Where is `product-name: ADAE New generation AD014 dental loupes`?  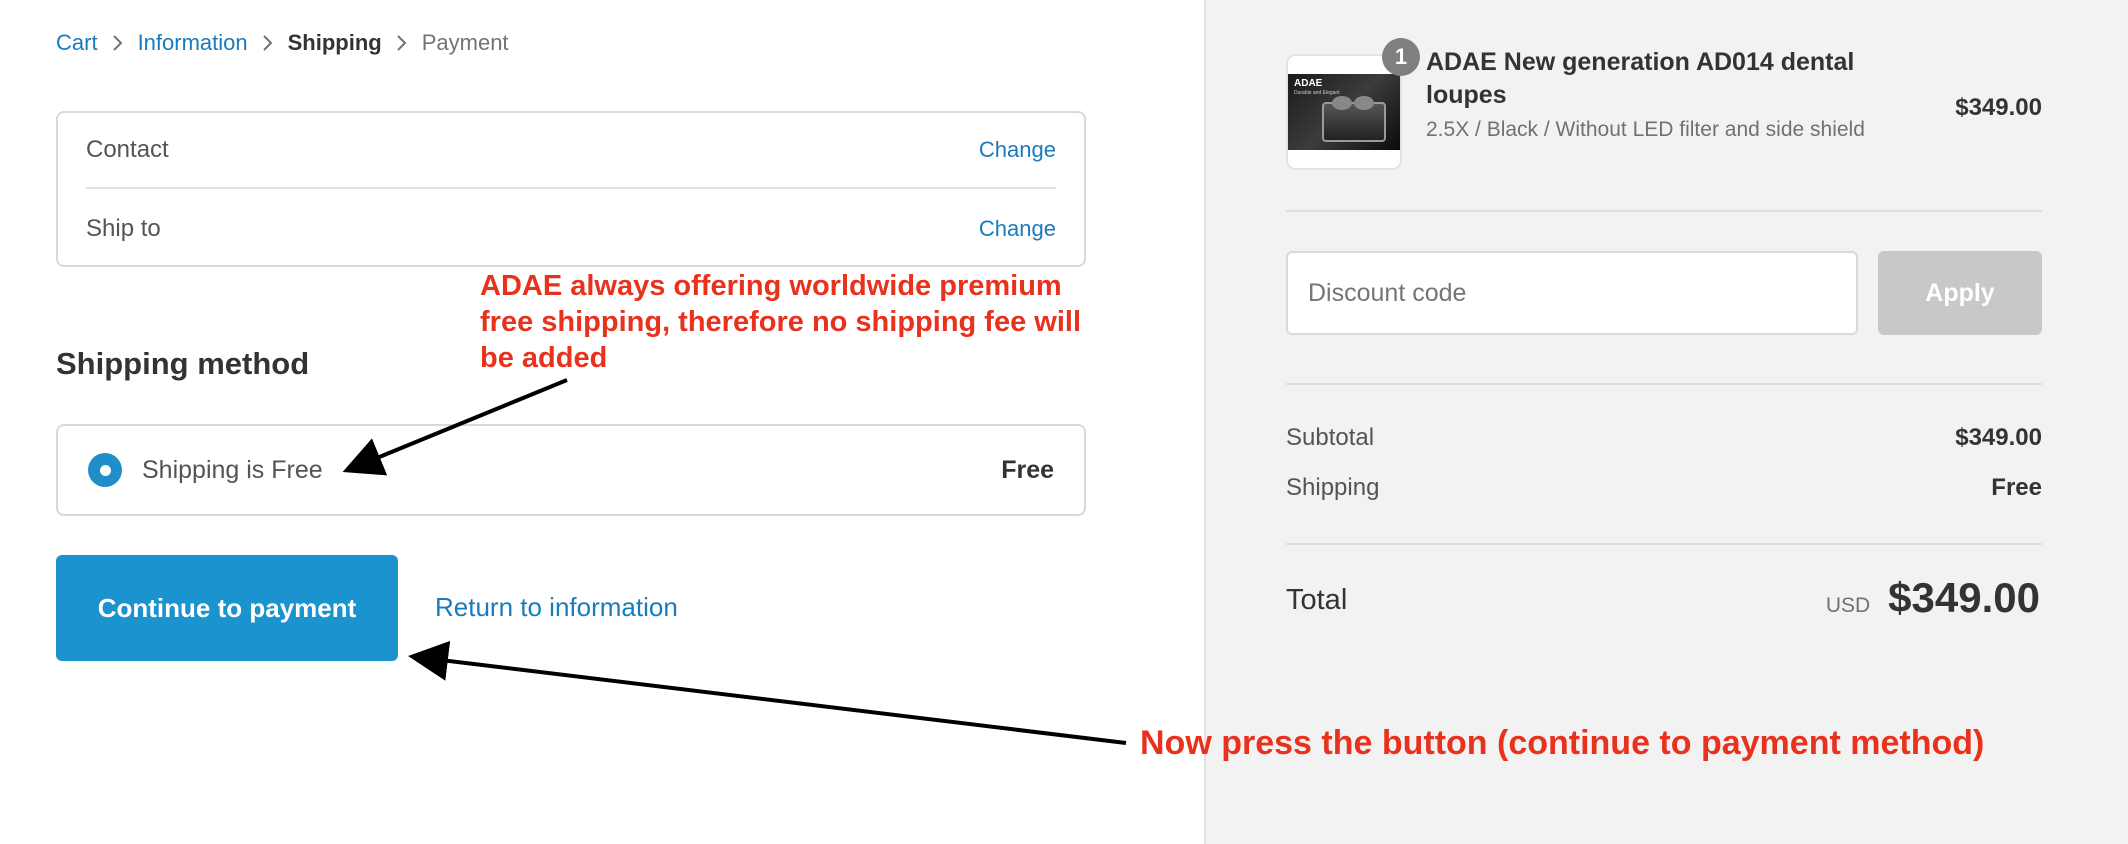
product-name: ADAE New generation AD014 dental loupes is located at coordinates (1640, 78).